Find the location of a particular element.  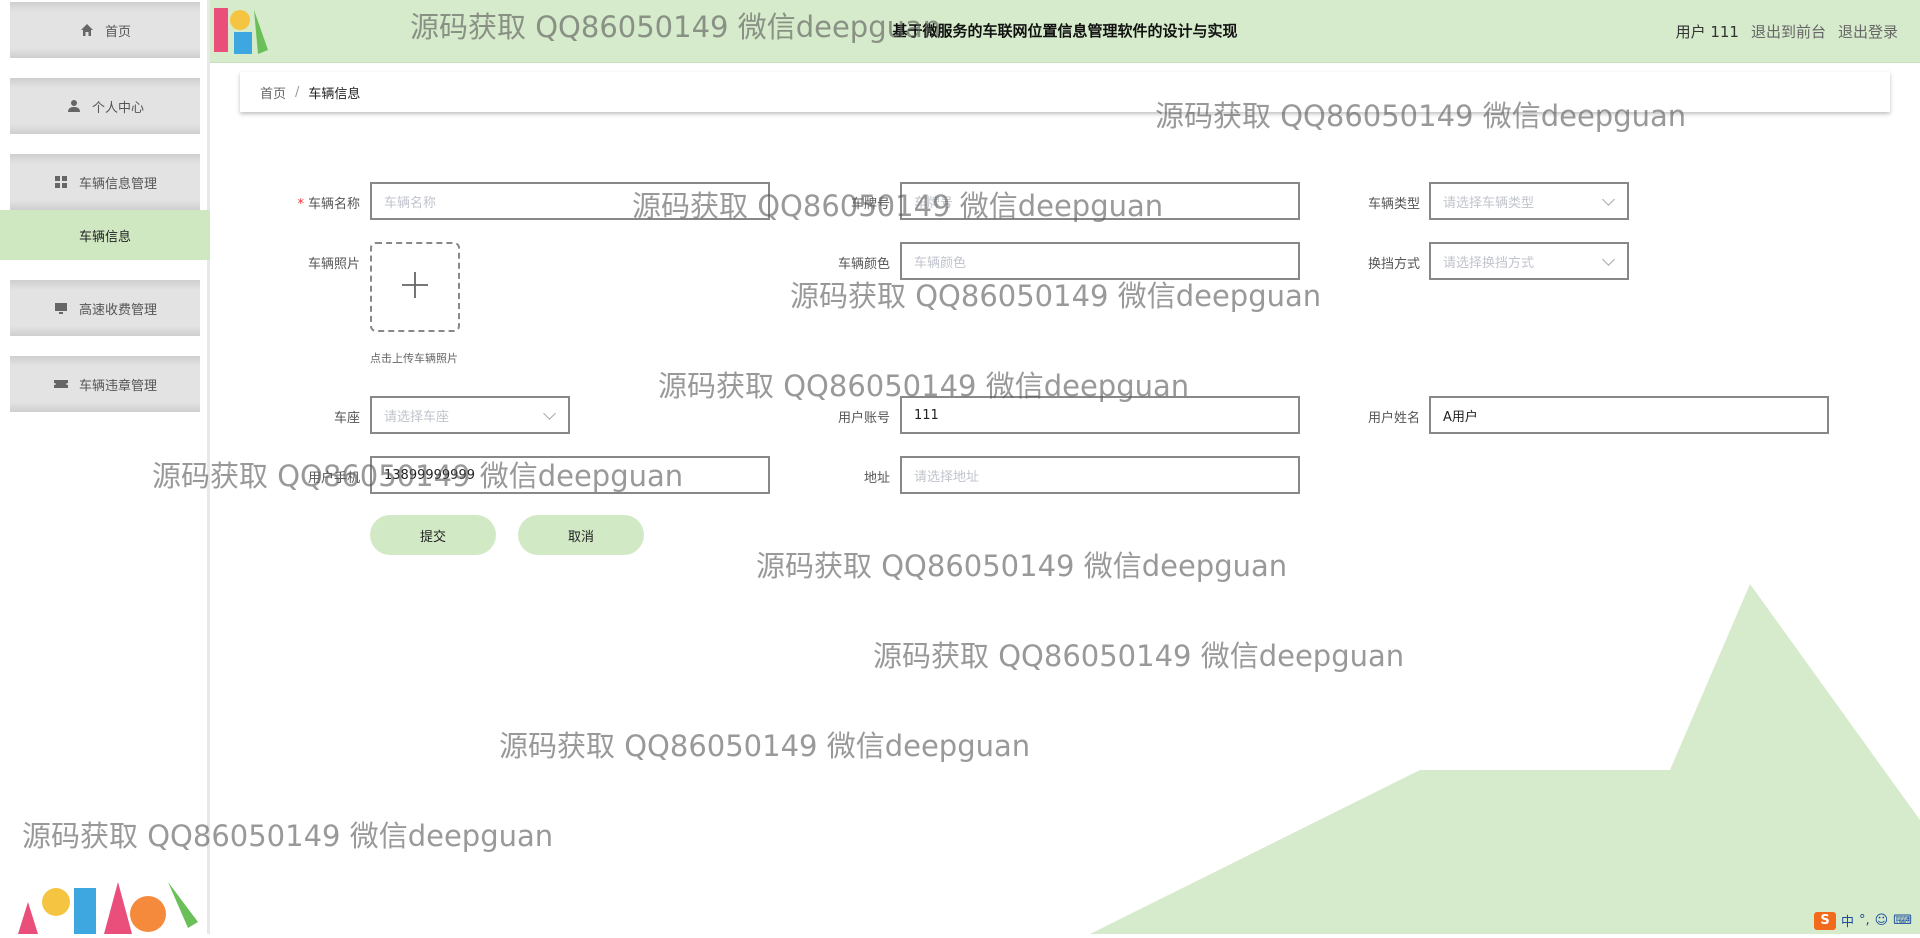

ime-punctuation: °, is located at coordinates (1864, 920).